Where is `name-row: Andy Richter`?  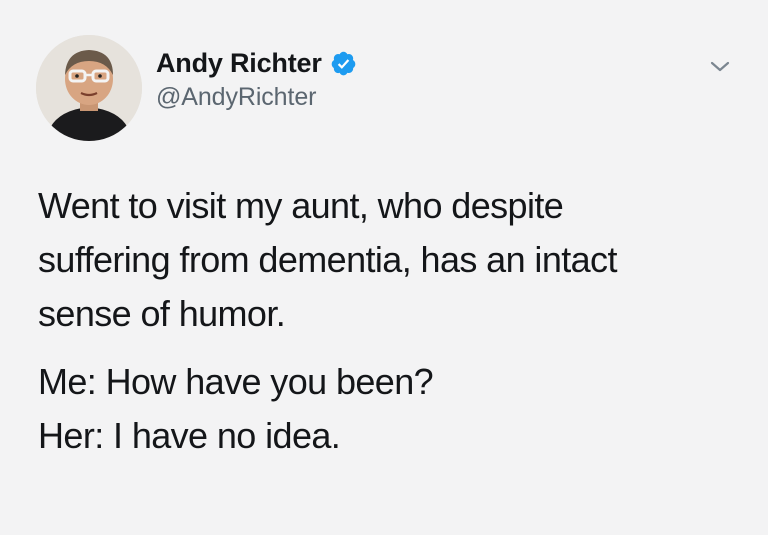 name-row: Andy Richter is located at coordinates (256, 63).